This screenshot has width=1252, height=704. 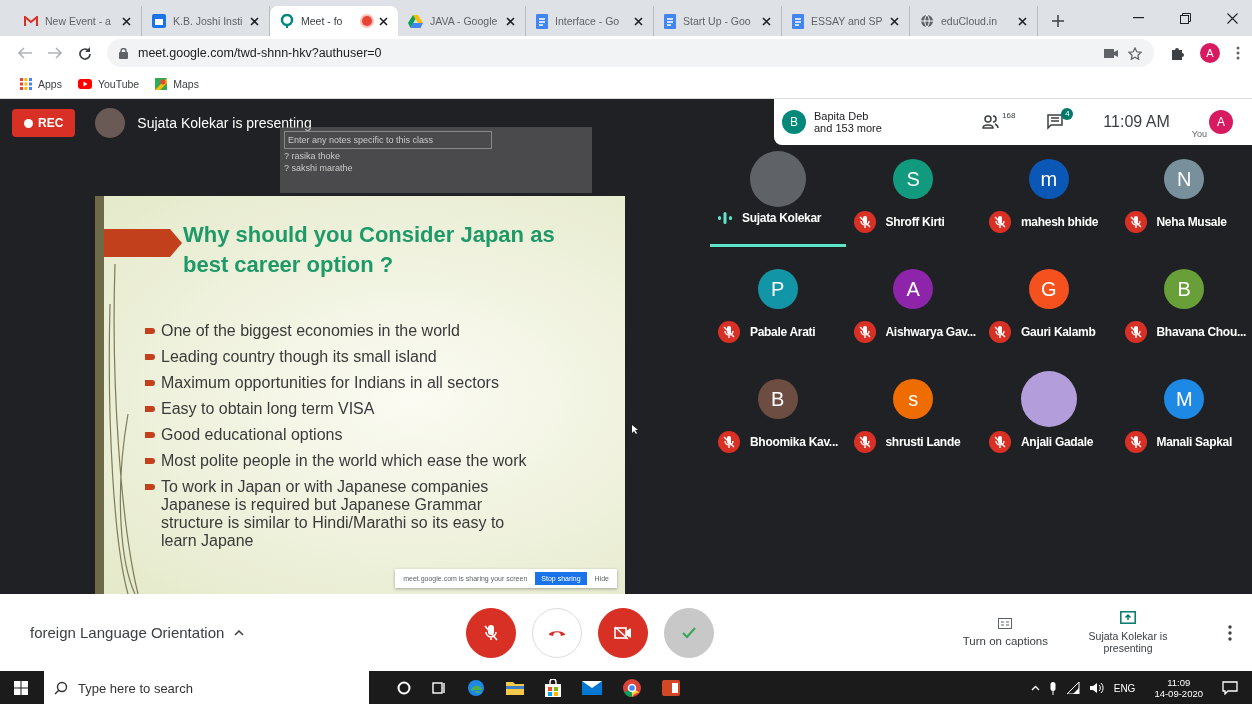 I want to click on avatar-initial: s, so click(x=913, y=399).